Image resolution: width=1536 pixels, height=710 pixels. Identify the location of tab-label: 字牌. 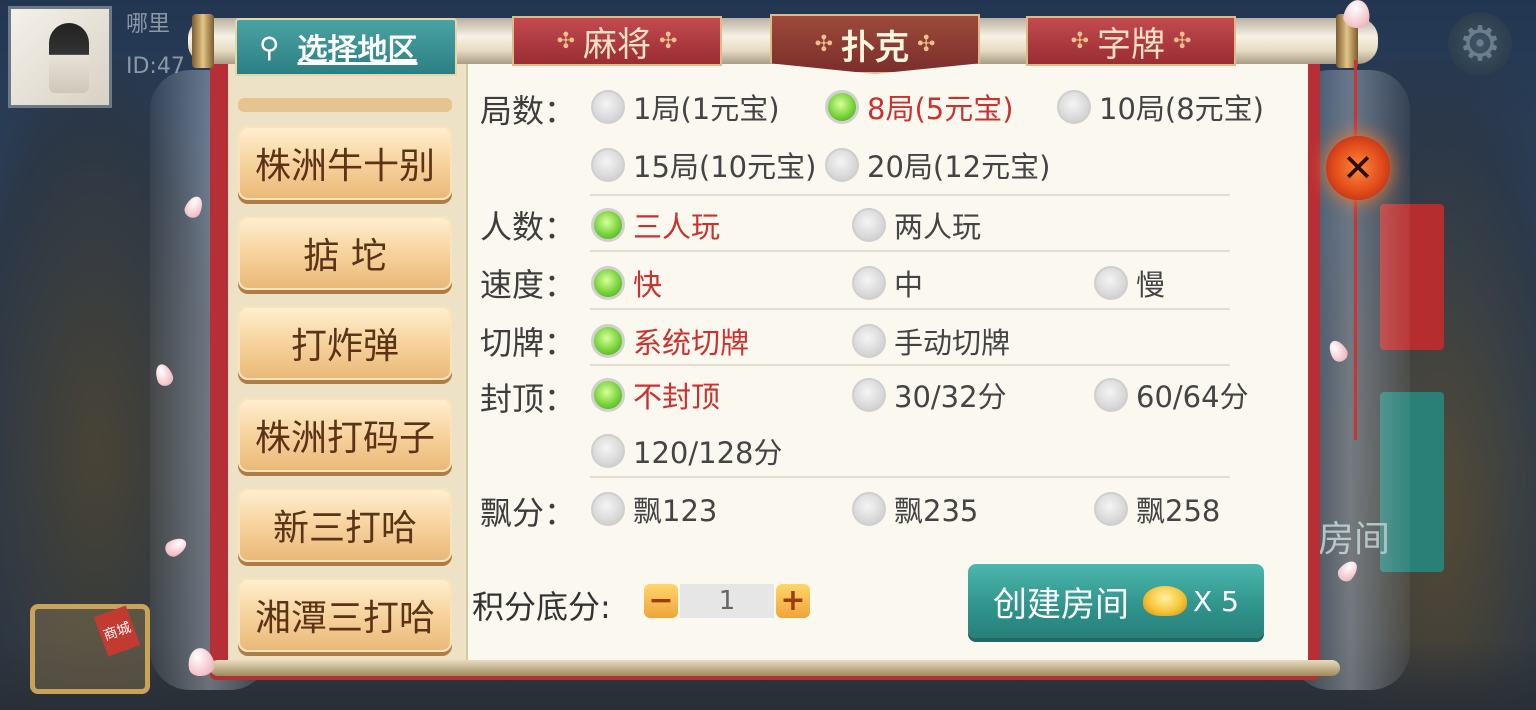
(1131, 44).